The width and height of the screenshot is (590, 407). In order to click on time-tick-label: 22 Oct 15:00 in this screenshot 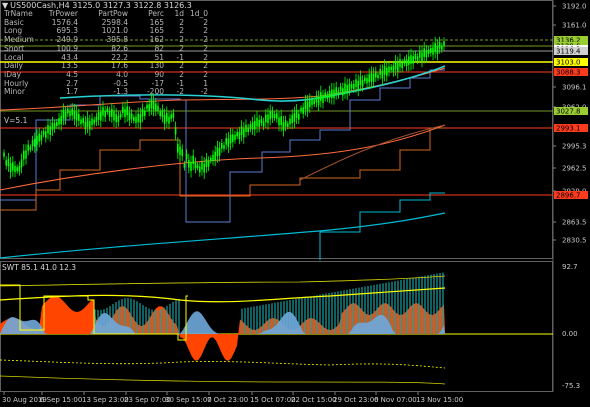, I will do `click(314, 400)`.